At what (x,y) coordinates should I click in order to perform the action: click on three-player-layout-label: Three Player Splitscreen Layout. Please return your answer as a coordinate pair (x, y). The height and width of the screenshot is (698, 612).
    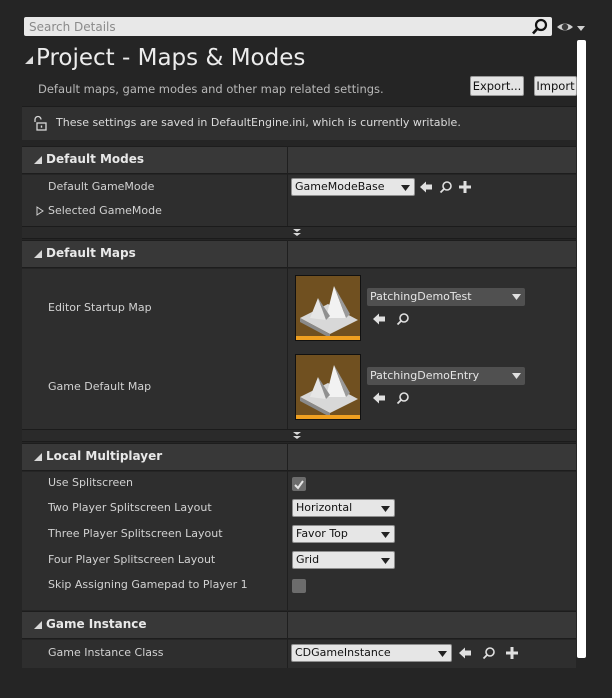
    Looking at the image, I should click on (135, 533).